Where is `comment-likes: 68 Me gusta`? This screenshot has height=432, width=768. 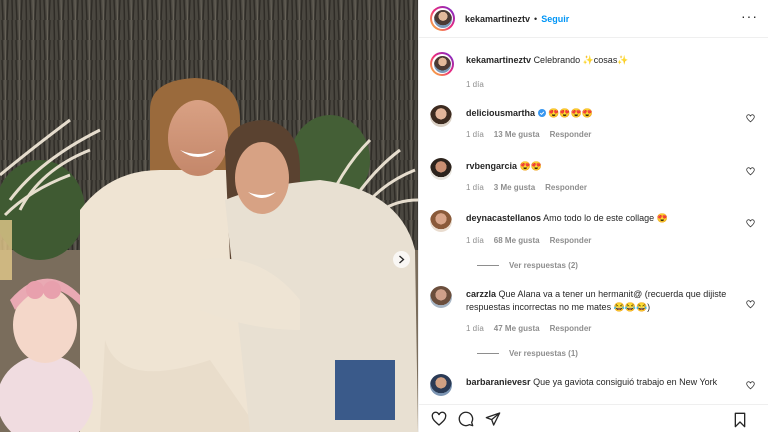 comment-likes: 68 Me gusta is located at coordinates (517, 240).